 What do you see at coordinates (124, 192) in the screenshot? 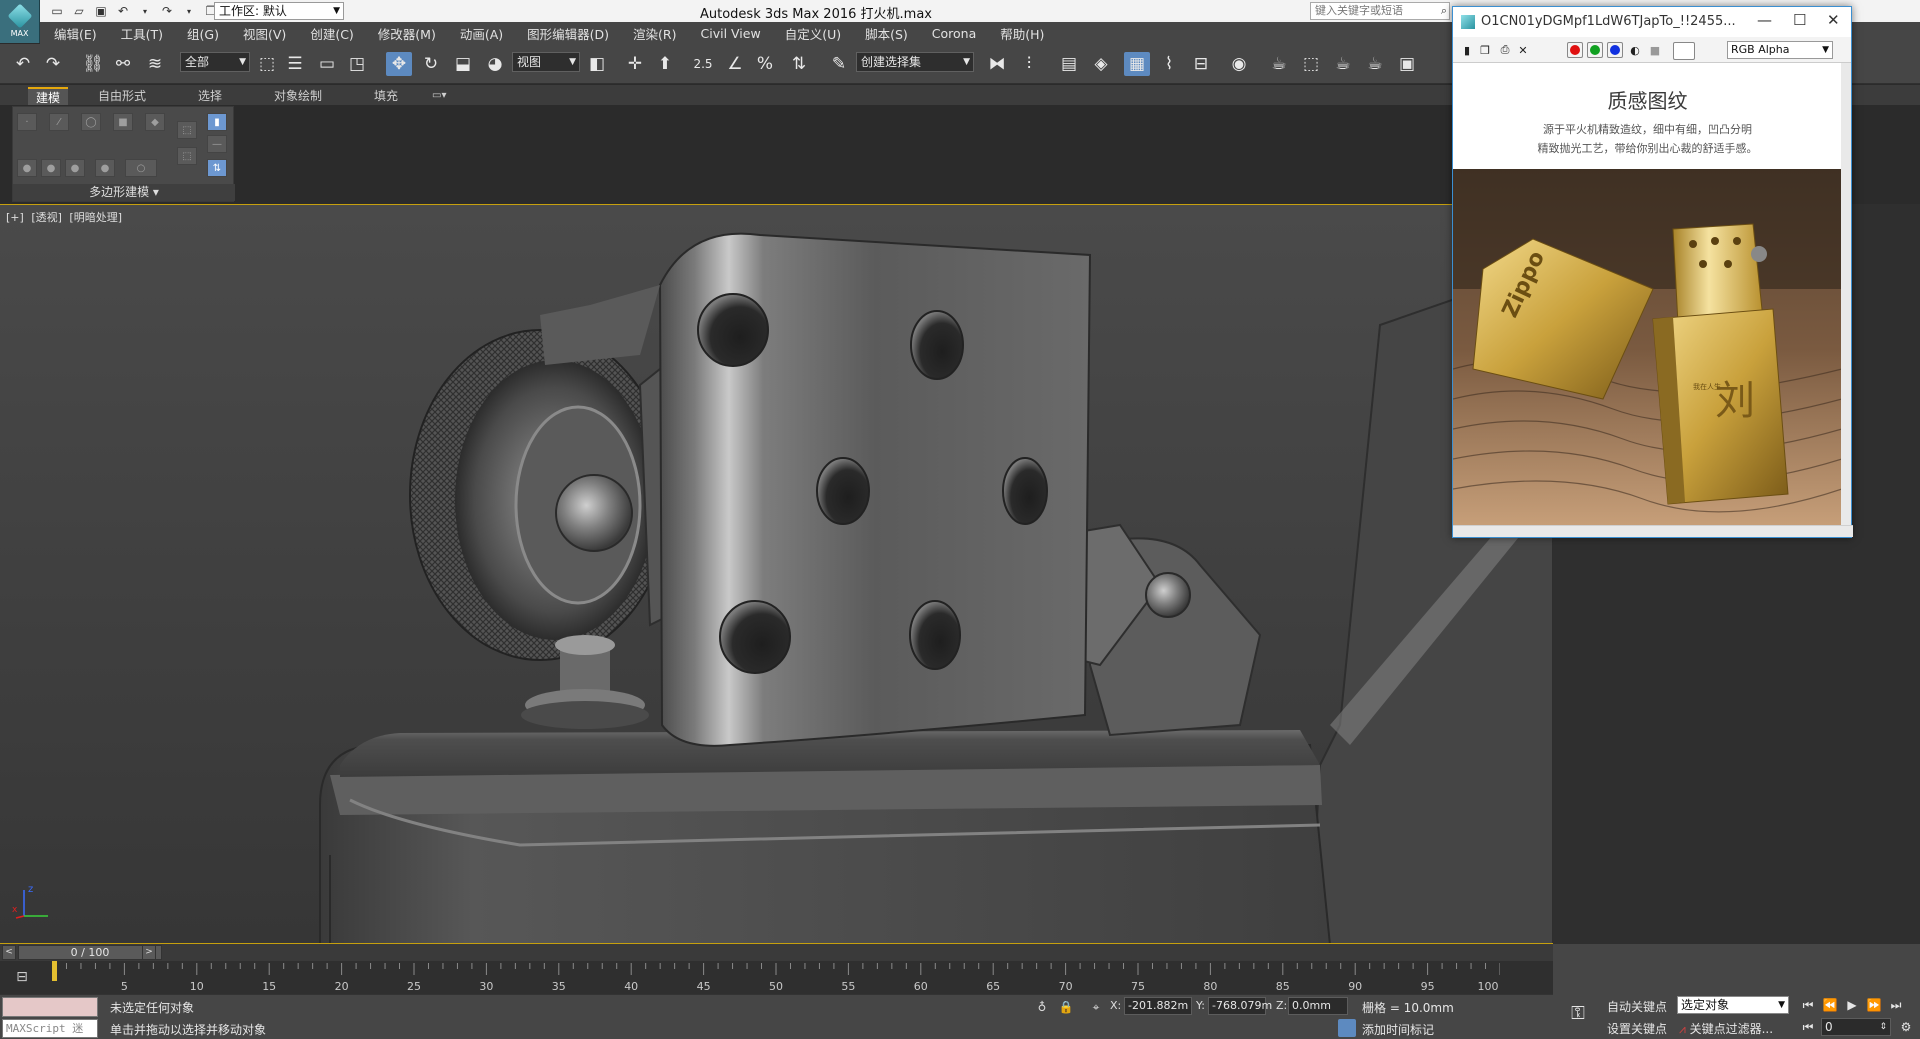
I see `polygon-modeling-dropdown: 多边形建模 ▾` at bounding box center [124, 192].